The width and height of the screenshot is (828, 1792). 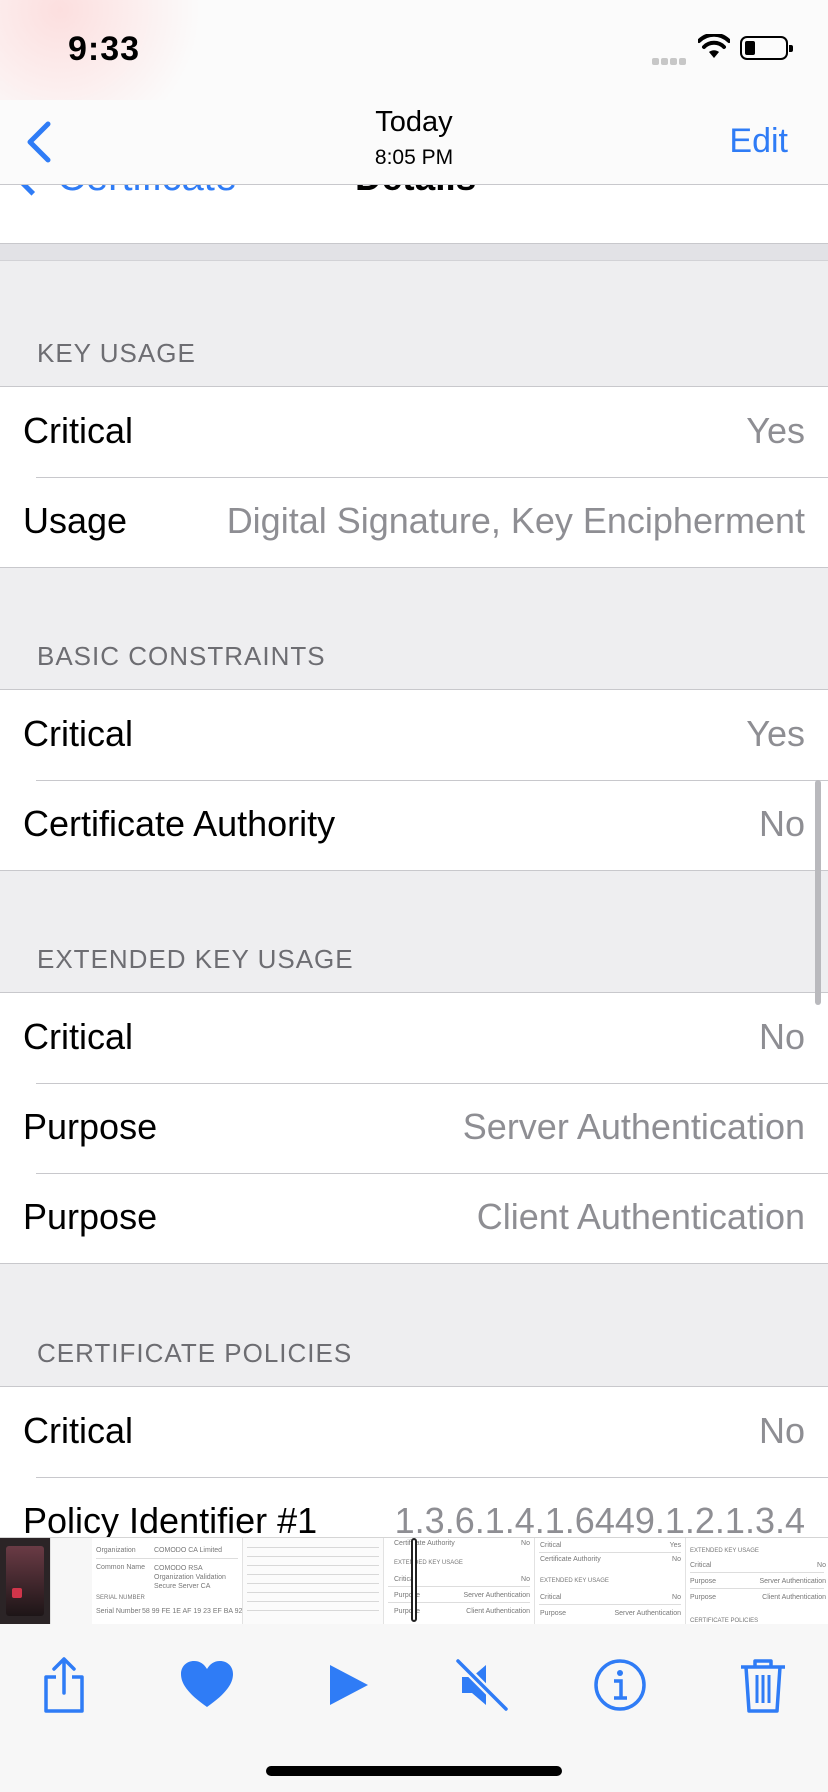 What do you see at coordinates (414, 157) in the screenshot?
I see `nav-subtitle: 8:05 PM` at bounding box center [414, 157].